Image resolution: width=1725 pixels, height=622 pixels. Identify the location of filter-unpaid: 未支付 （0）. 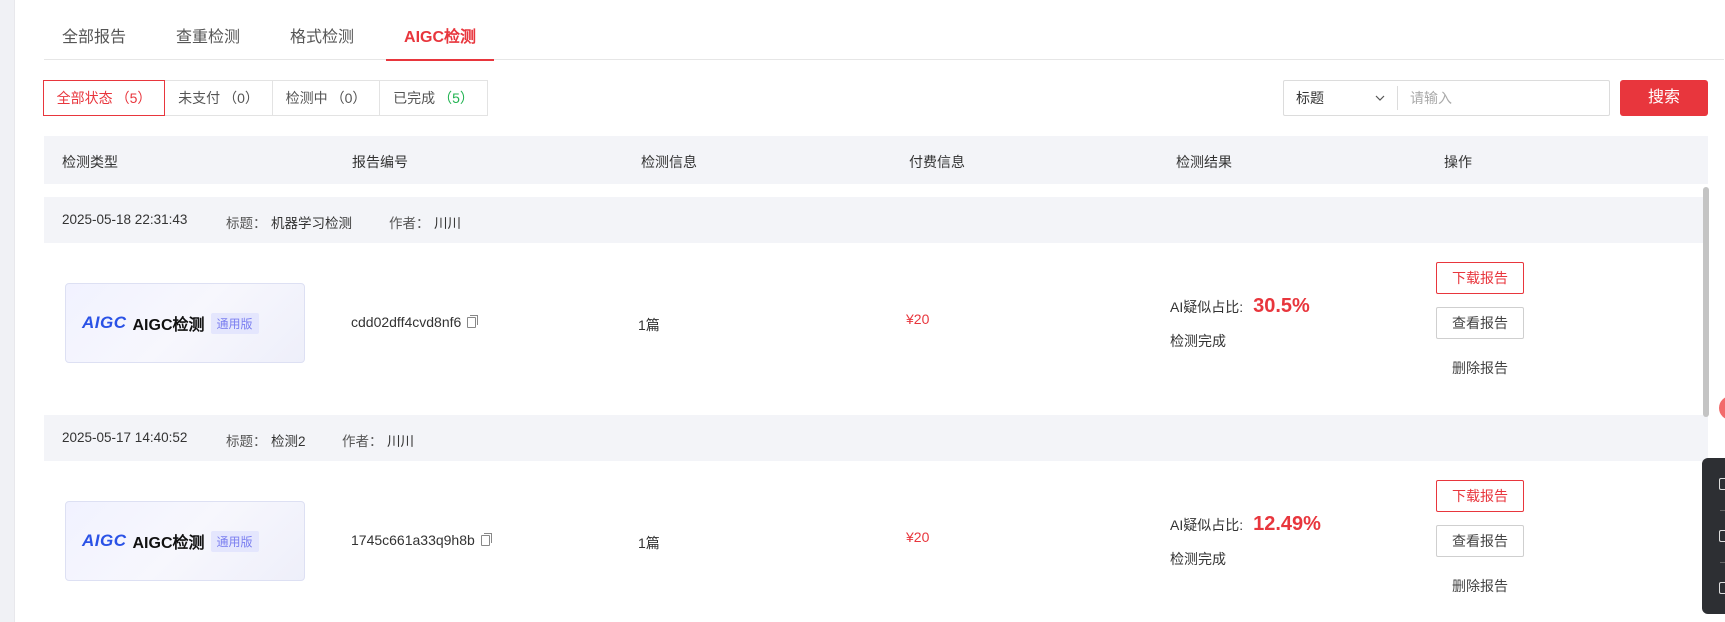
(218, 98).